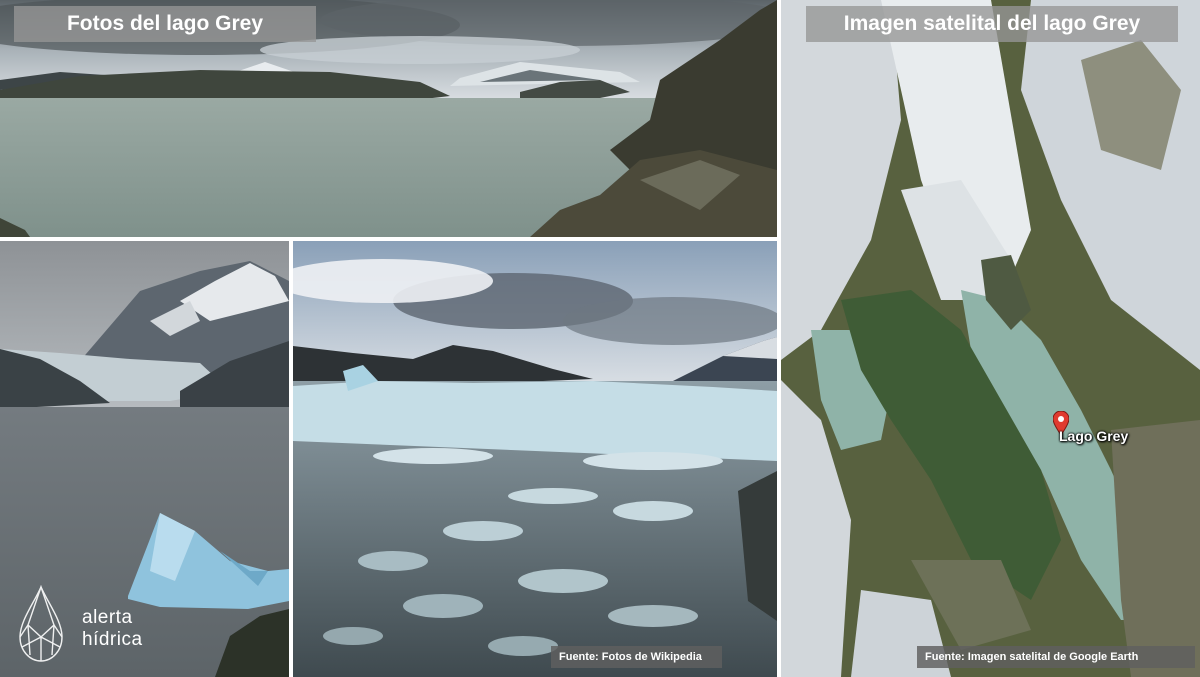 The width and height of the screenshot is (1200, 677). What do you see at coordinates (636, 657) in the screenshot?
I see `photos-source-caption: Fuente: Fotos de Wikipedia` at bounding box center [636, 657].